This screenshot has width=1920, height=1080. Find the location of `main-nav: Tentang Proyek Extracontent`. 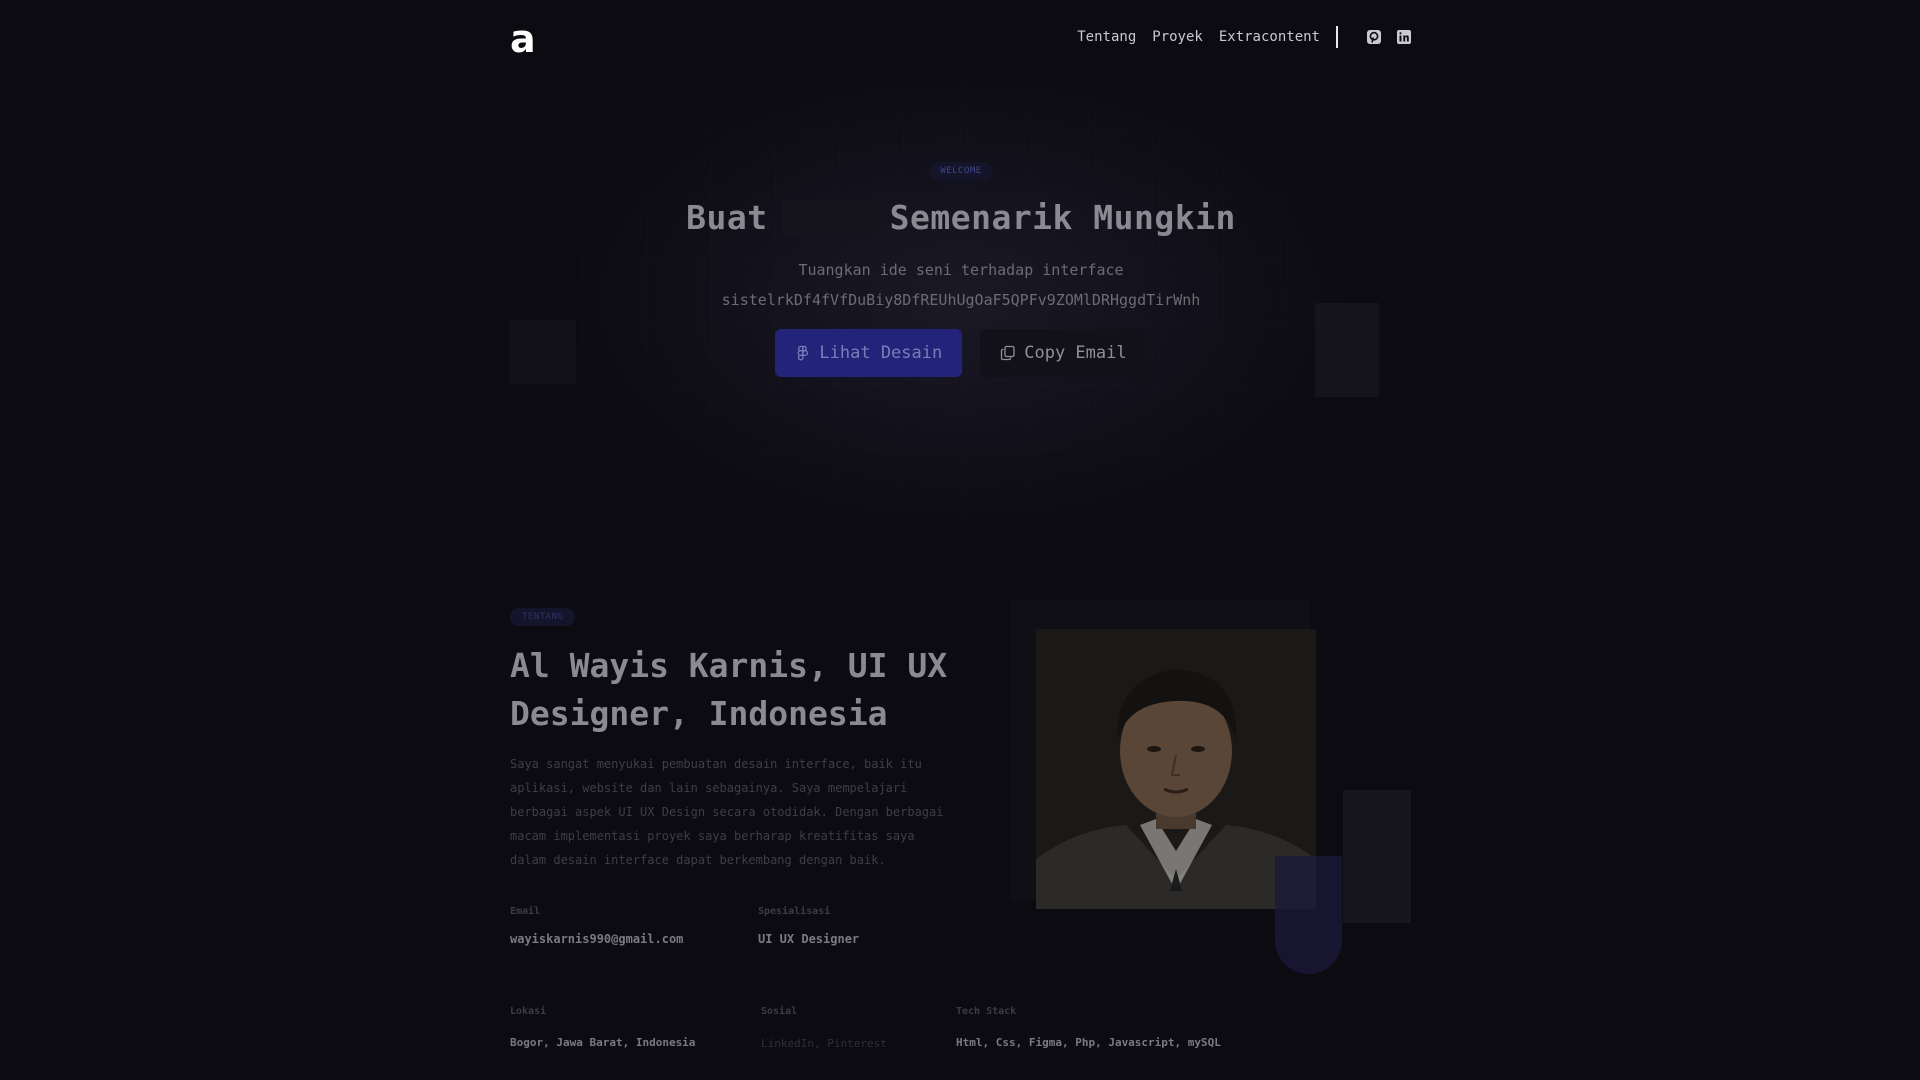

main-nav: Tentang Proyek Extracontent is located at coordinates (1236, 37).